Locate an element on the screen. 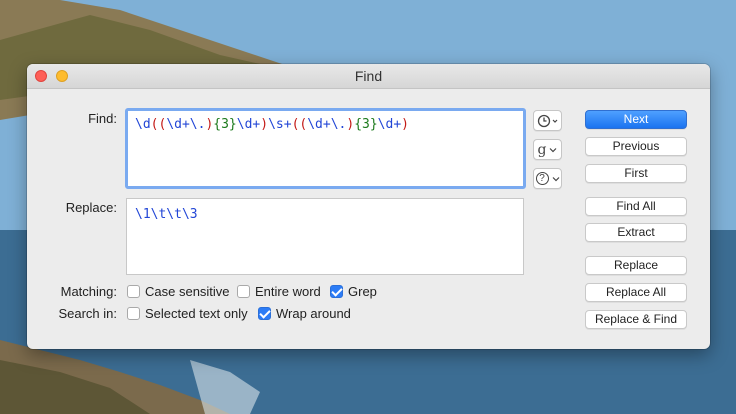  replace-and-find-button: Replace & Find is located at coordinates (636, 319).